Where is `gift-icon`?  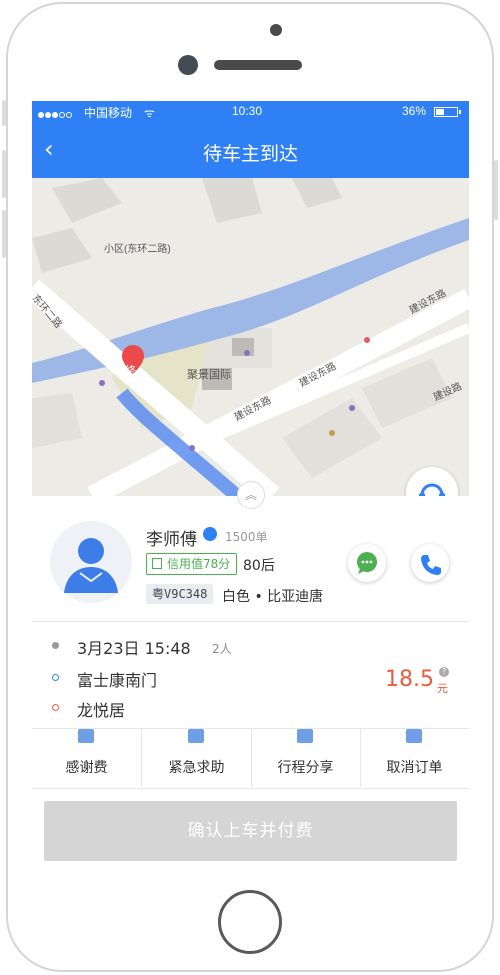
gift-icon is located at coordinates (86, 736).